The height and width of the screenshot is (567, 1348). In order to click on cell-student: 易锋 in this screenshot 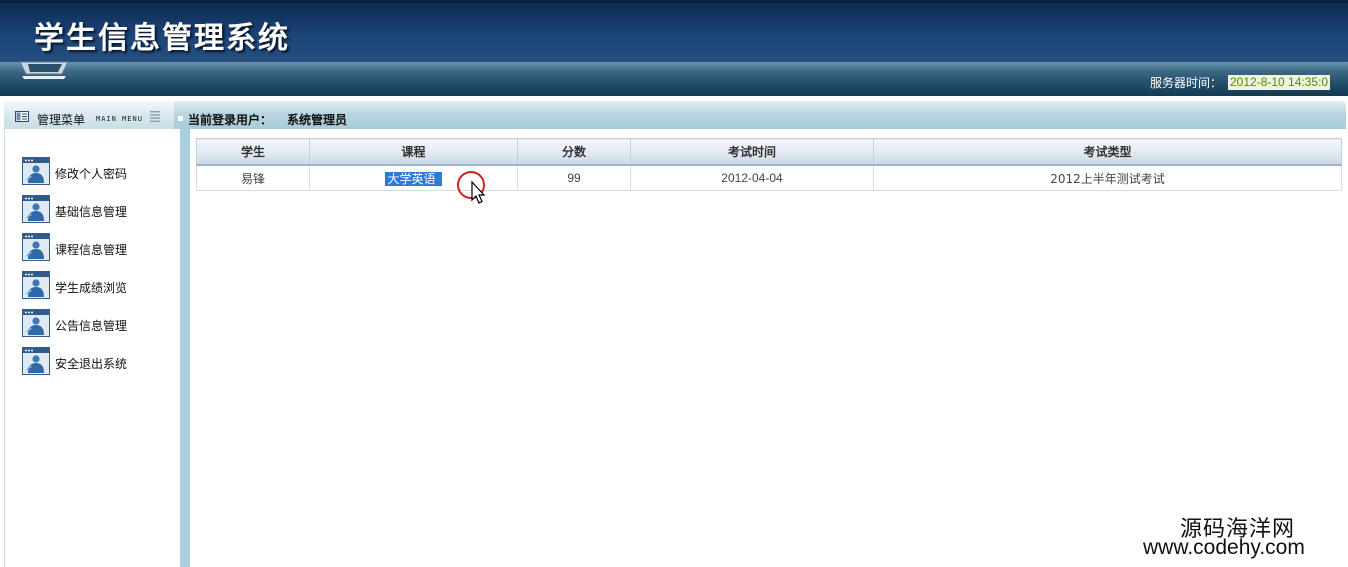, I will do `click(253, 177)`.